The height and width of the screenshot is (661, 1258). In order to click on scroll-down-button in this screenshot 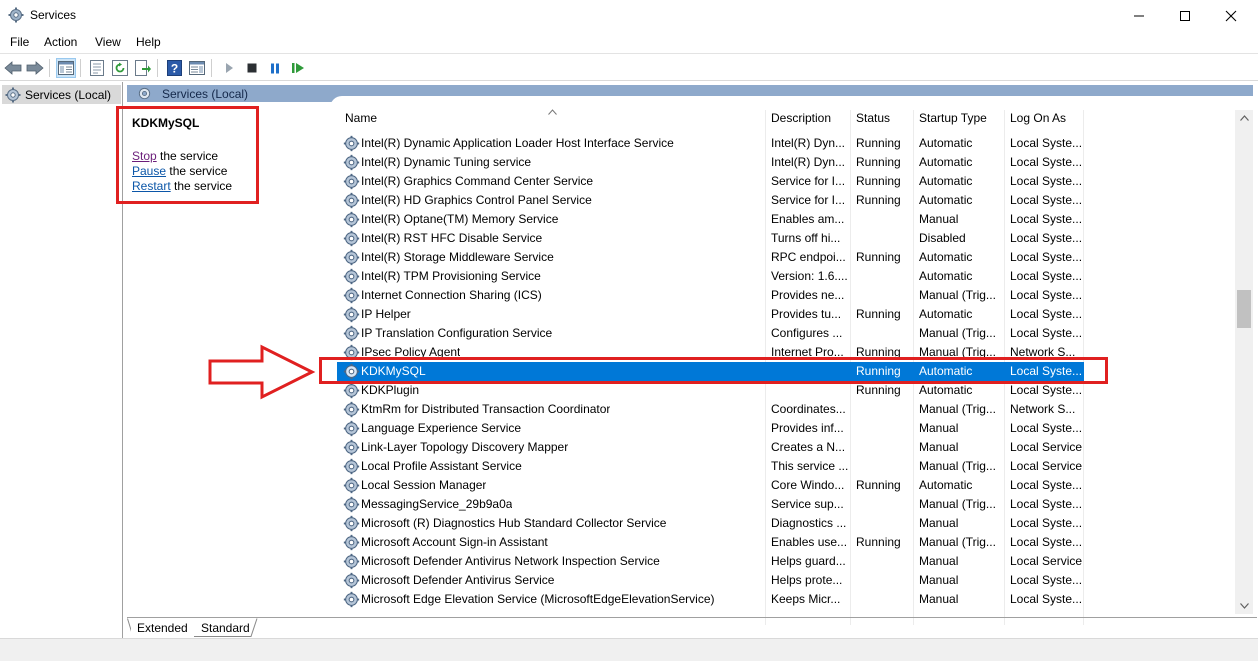, I will do `click(1244, 606)`.